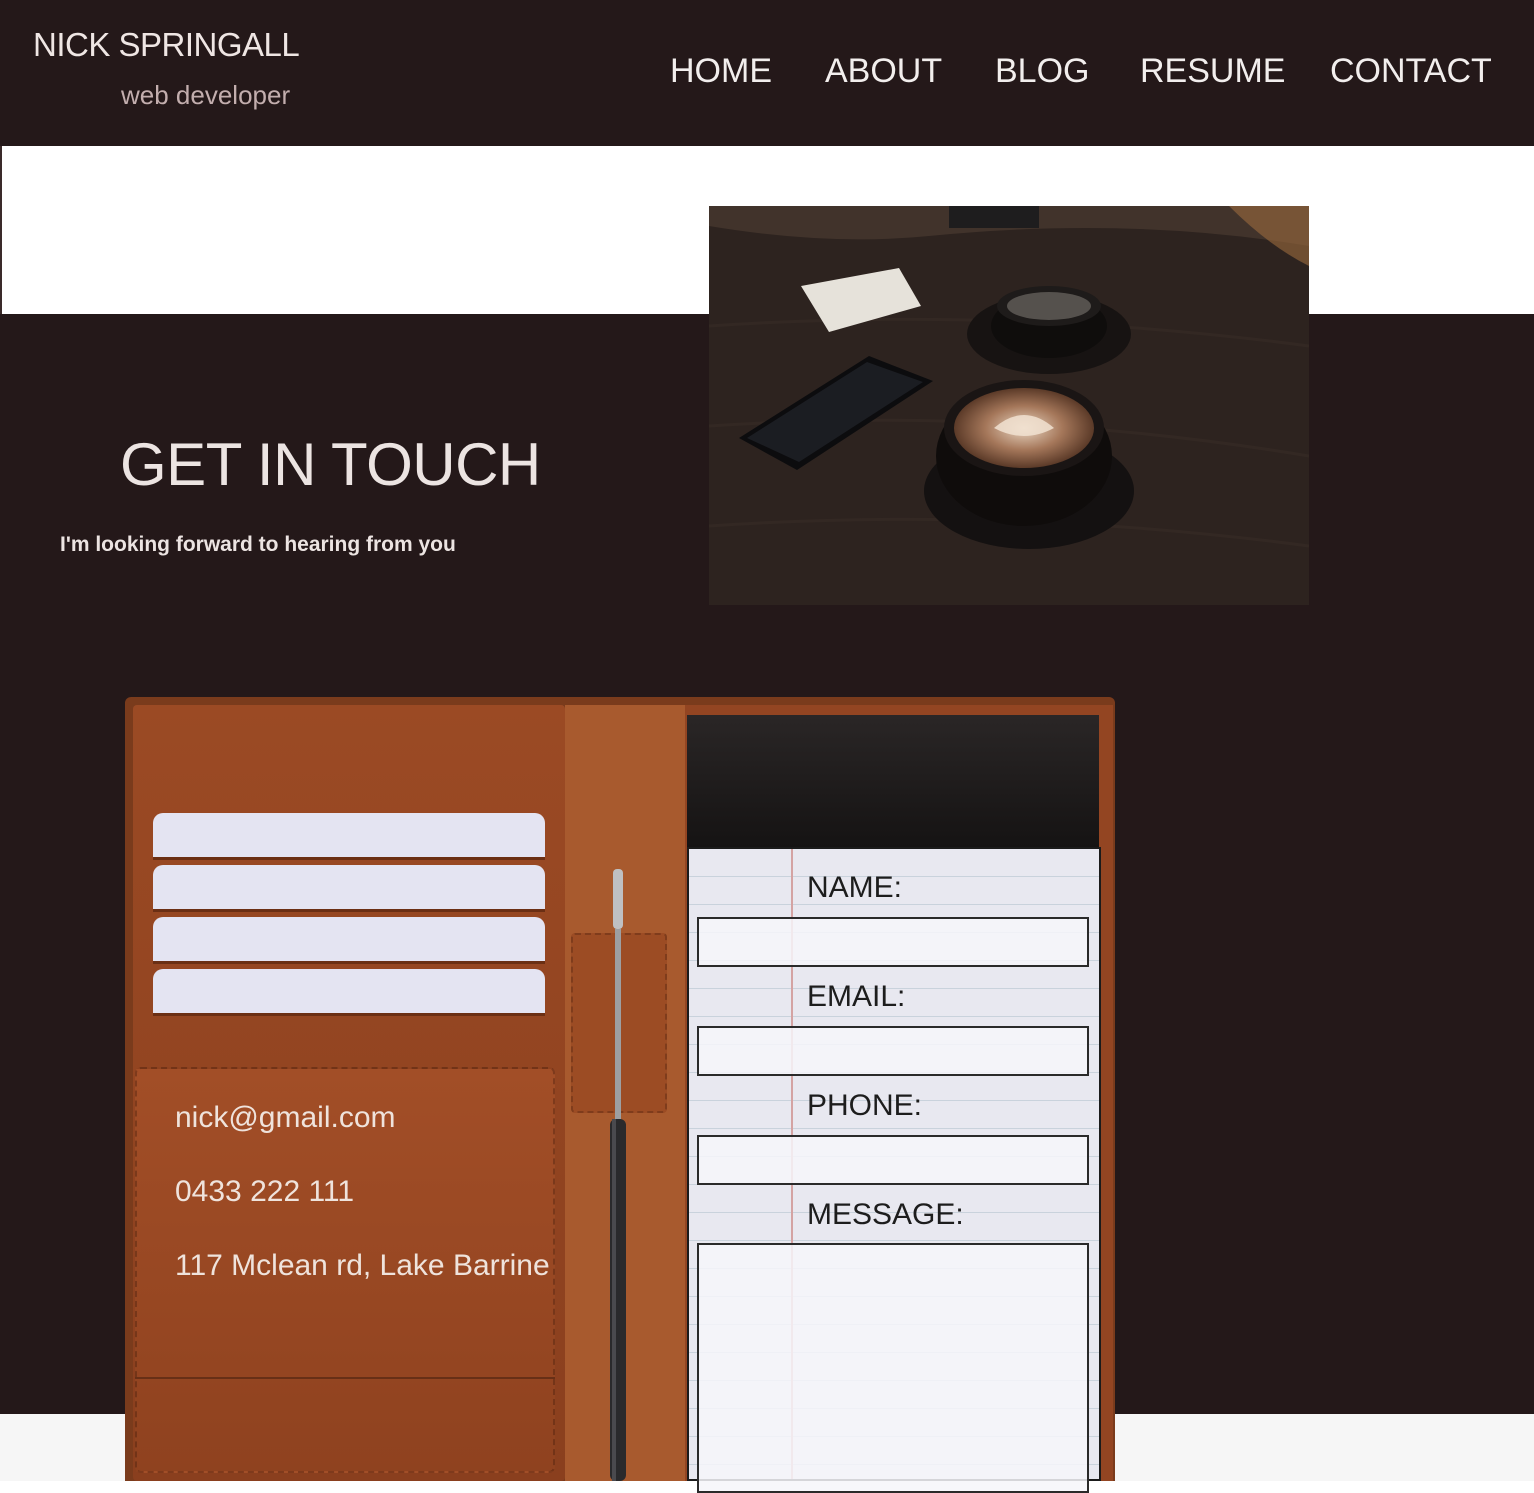 The height and width of the screenshot is (1493, 1534). I want to click on nav-about-link: ABOUT, so click(883, 71).